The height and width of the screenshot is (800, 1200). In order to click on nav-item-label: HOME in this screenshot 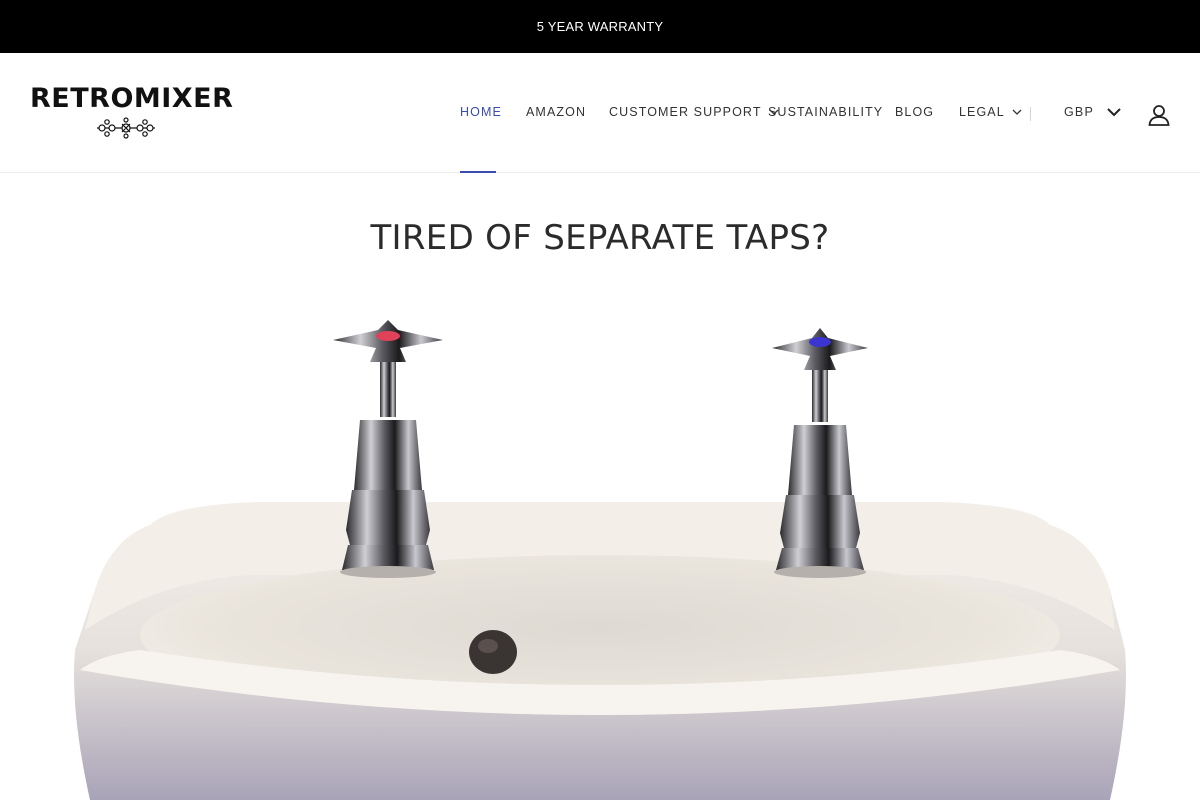, I will do `click(481, 112)`.